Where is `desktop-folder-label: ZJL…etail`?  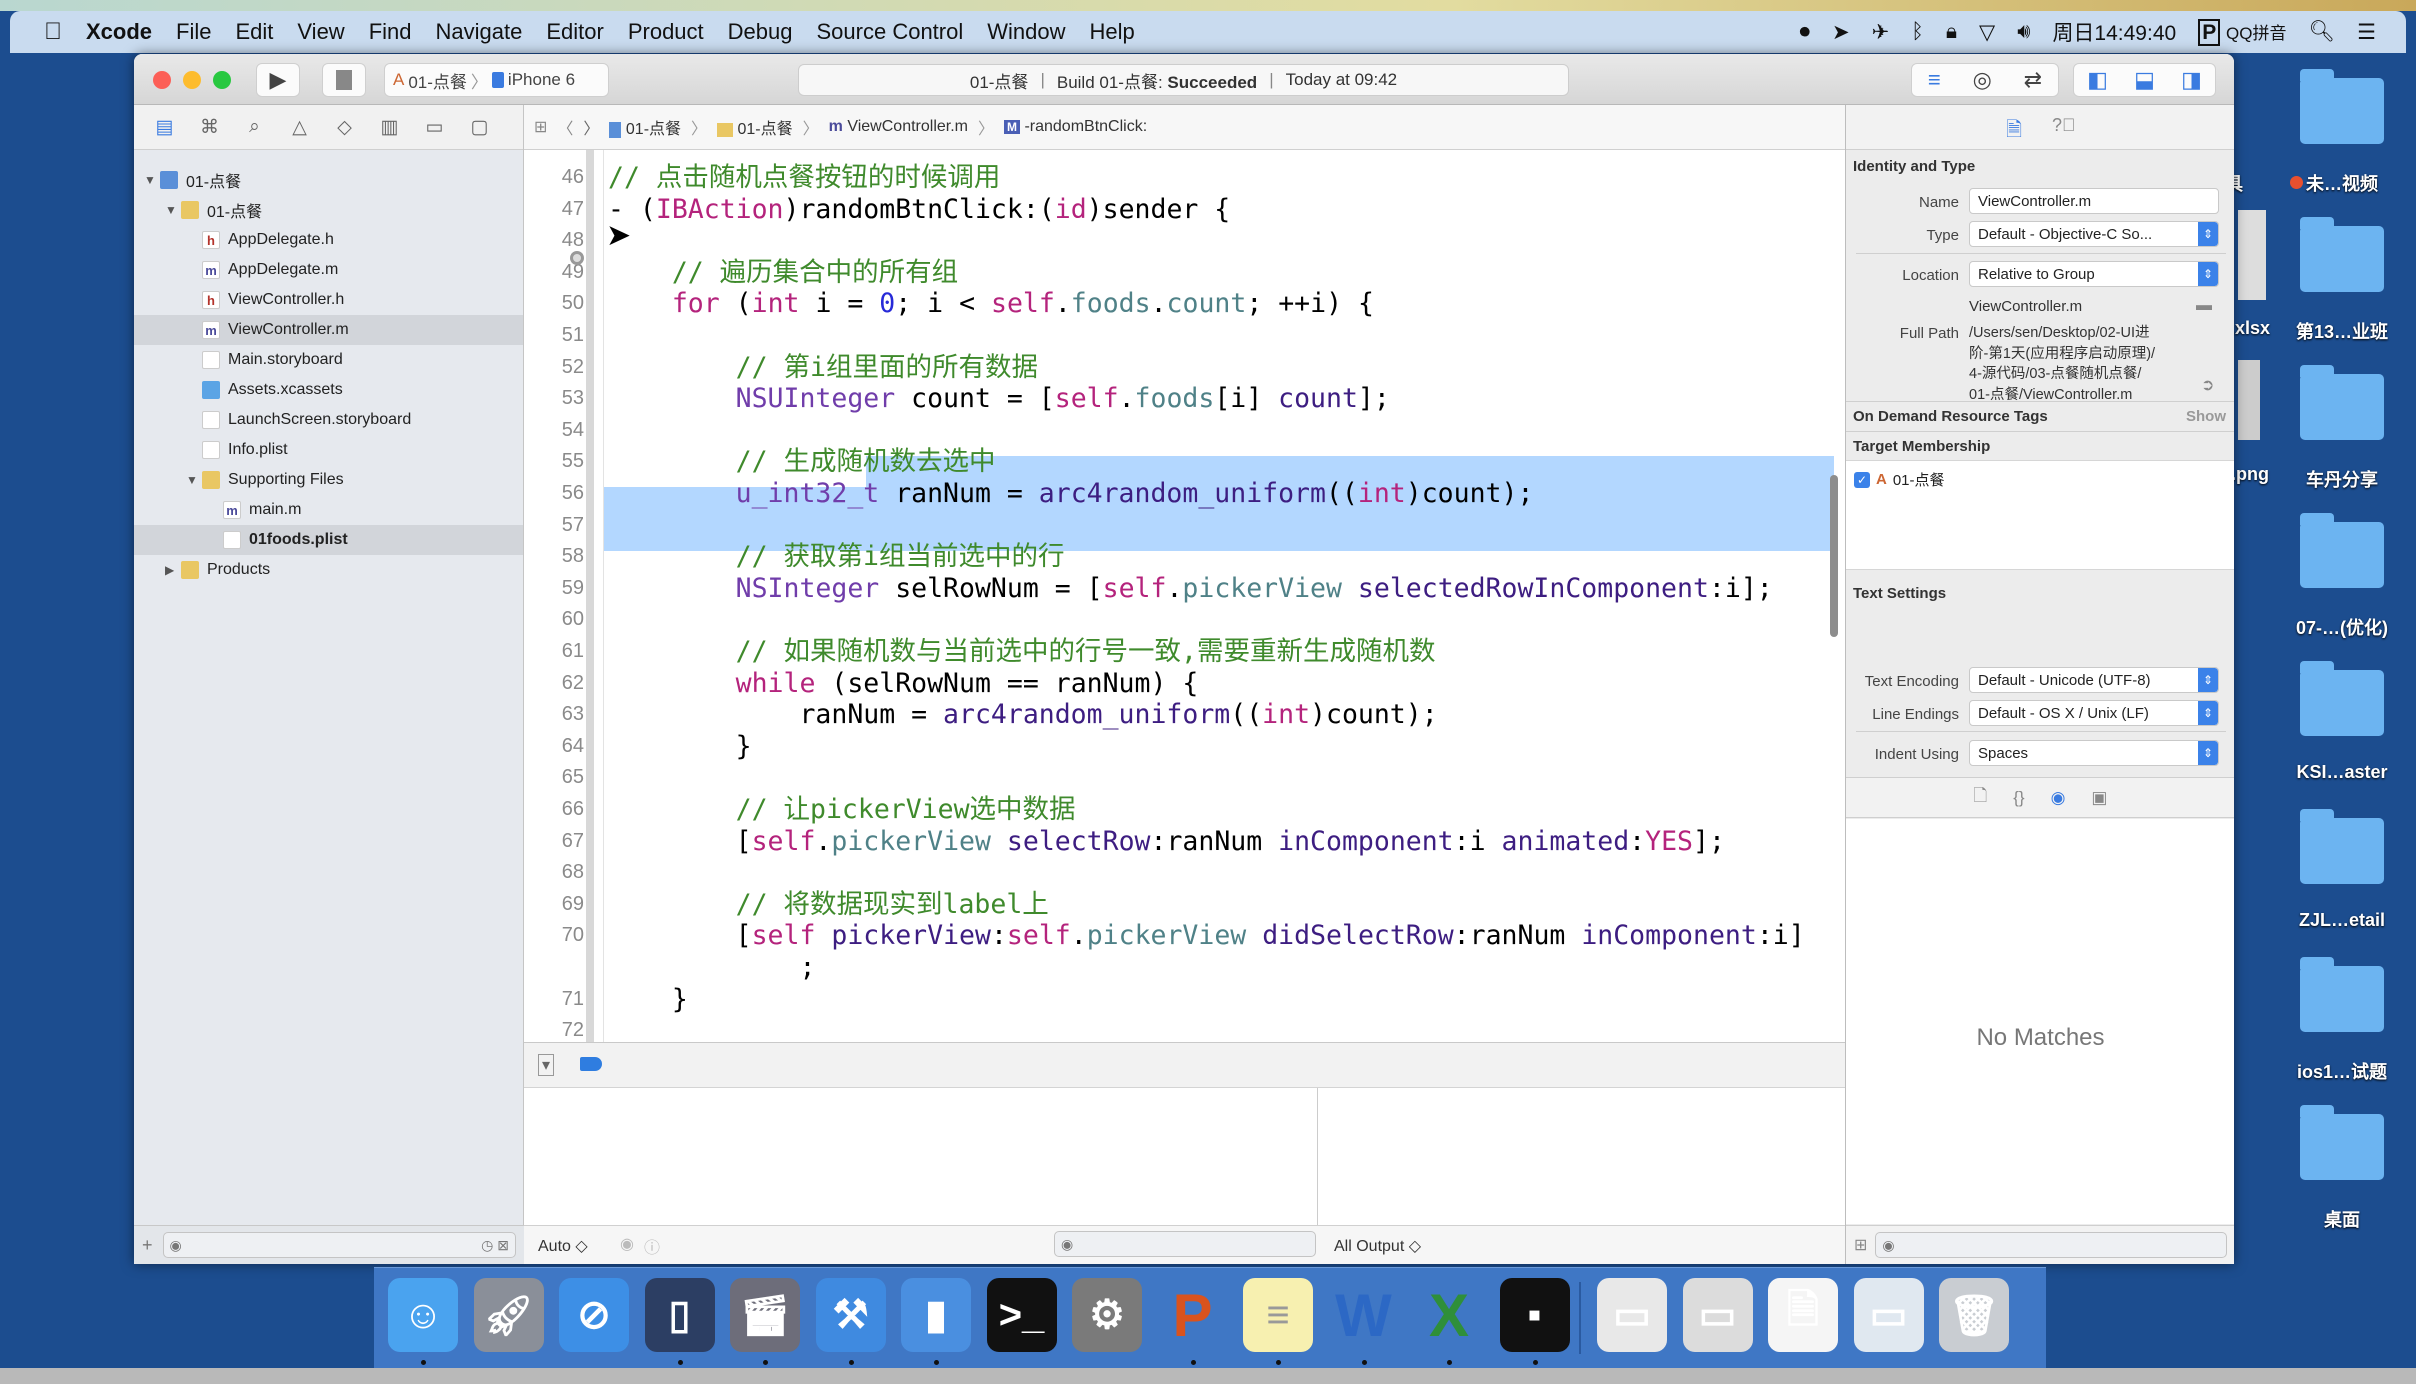 desktop-folder-label: ZJL…etail is located at coordinates (2341, 920).